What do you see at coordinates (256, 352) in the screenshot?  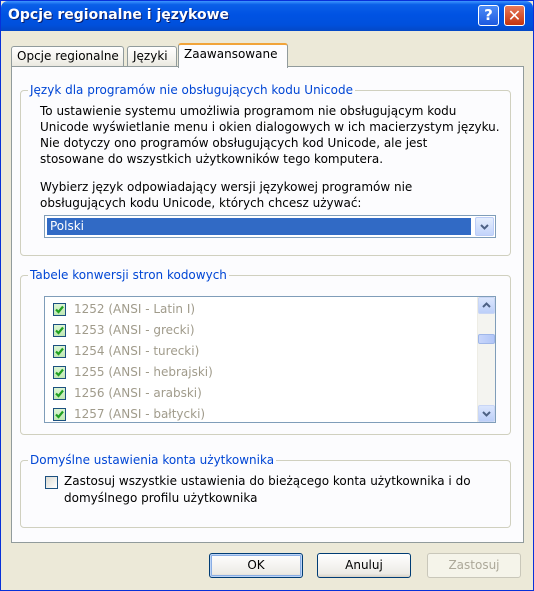 I see `list-item: 1254 (ANSI - turecki)` at bounding box center [256, 352].